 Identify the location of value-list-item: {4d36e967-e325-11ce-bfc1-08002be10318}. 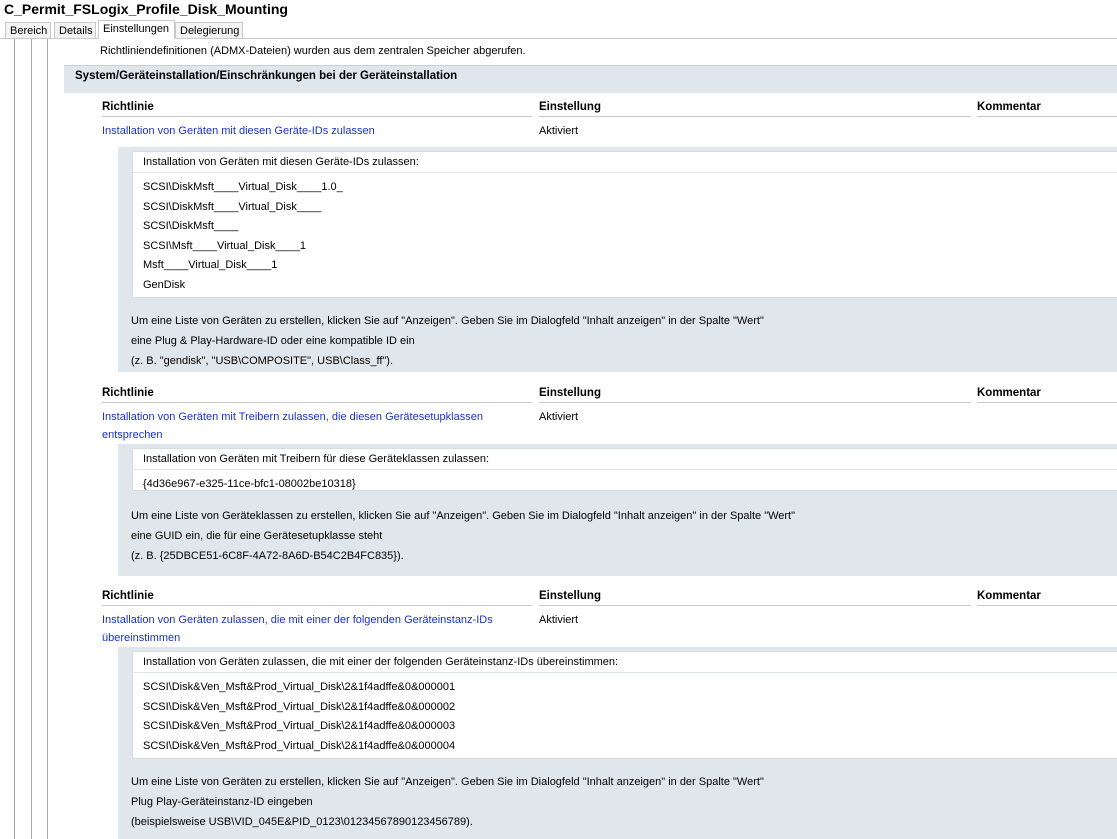
(249, 484).